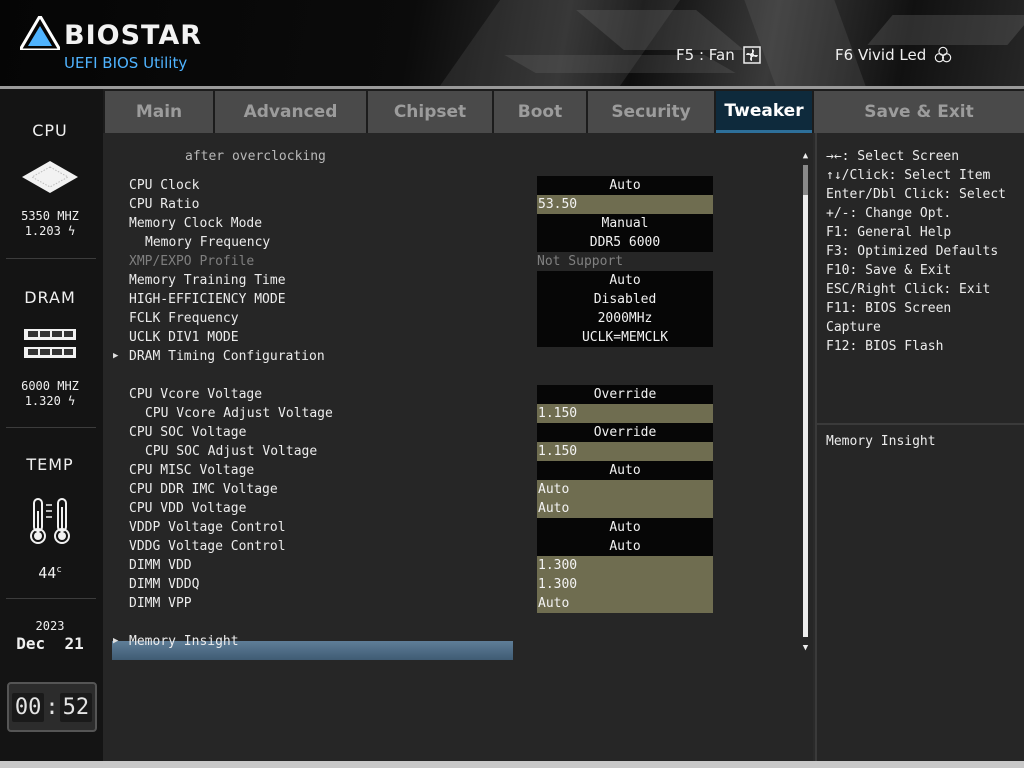 This screenshot has width=1024, height=768. Describe the element at coordinates (453, 185) in the screenshot. I see `setting-row-cpu-clock: CPU Clock Auto` at that location.